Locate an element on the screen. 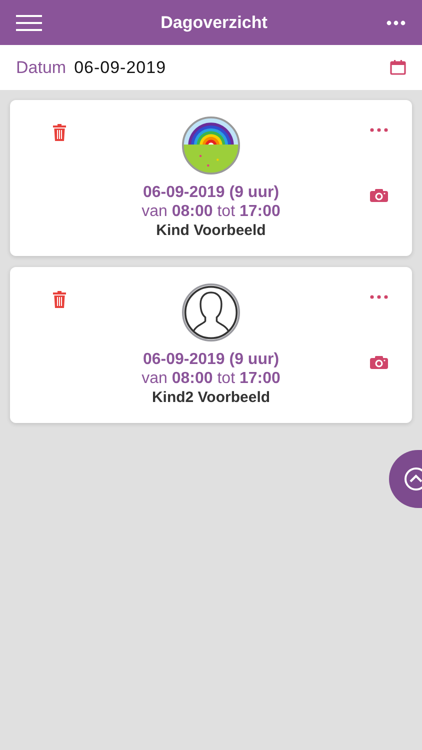  date-label: Datum is located at coordinates (41, 67).